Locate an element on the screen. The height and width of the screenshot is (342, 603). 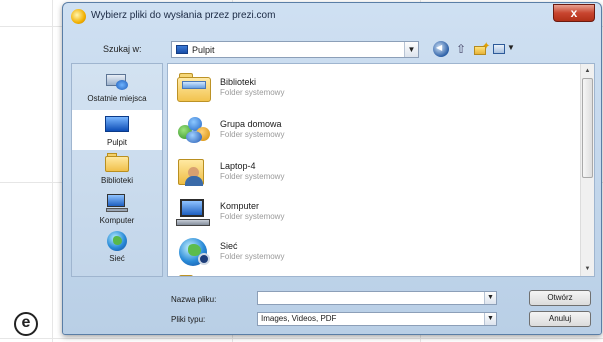
libraries-folder-icon is located at coordinates (194, 87).